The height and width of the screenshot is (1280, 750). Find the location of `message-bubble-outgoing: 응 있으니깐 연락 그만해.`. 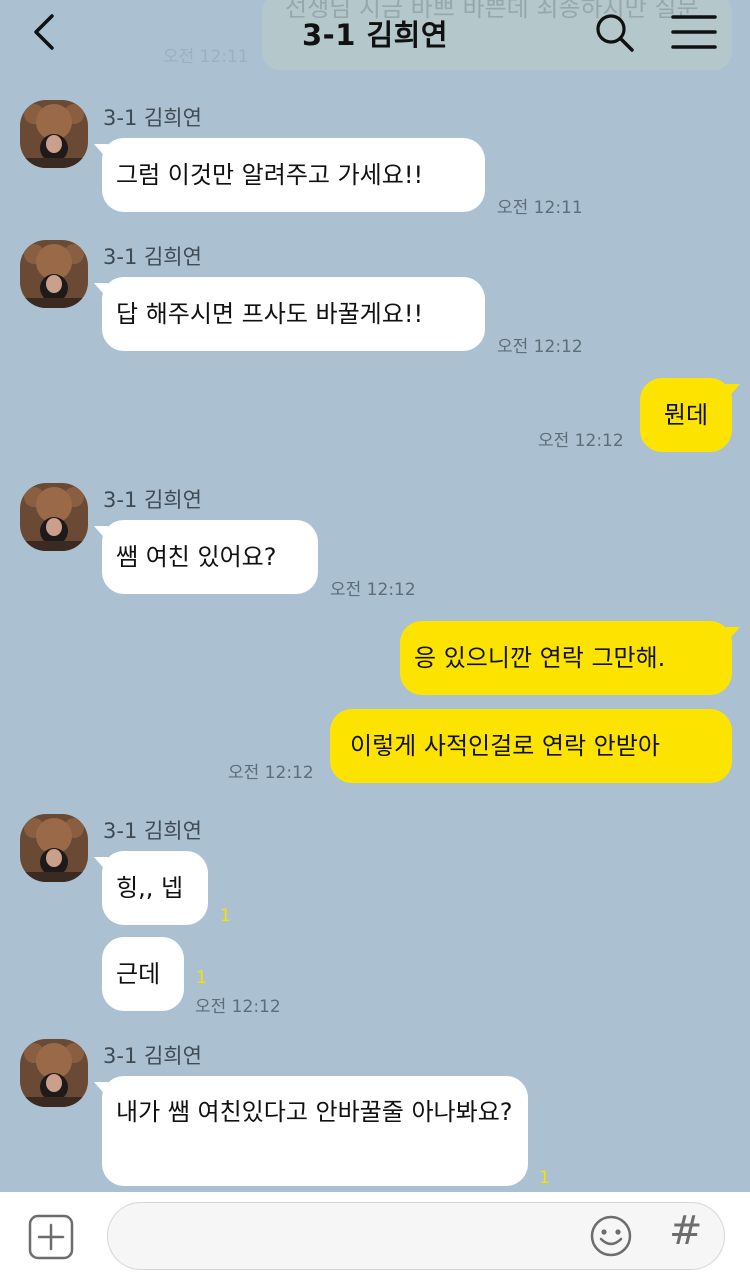

message-bubble-outgoing: 응 있으니깐 연락 그만해. is located at coordinates (570, 658).